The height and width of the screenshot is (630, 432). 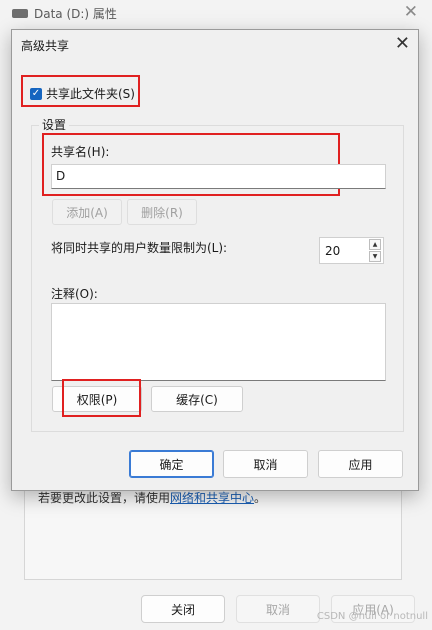 I want to click on dialog-close-icon: ✕, so click(x=402, y=44).